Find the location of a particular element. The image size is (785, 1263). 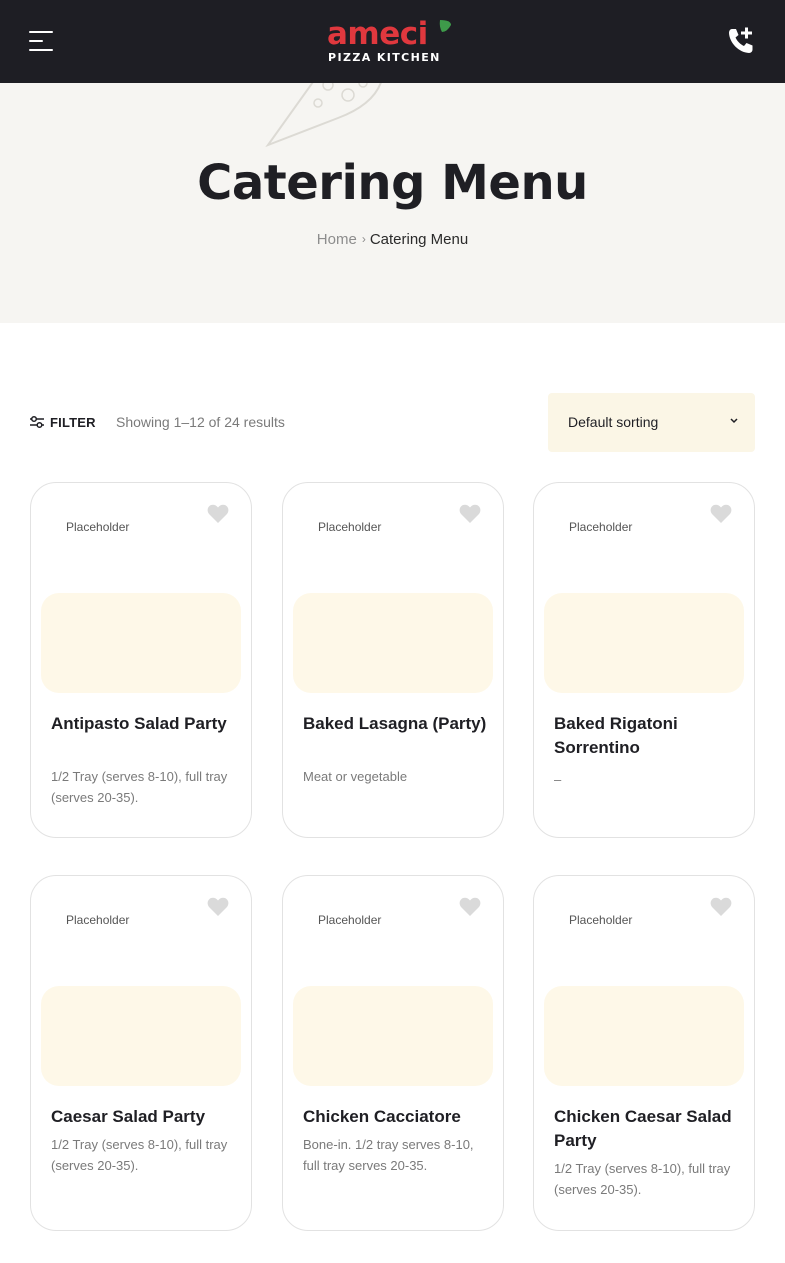

result-count: Showing 1–12 of 24 results is located at coordinates (200, 422).